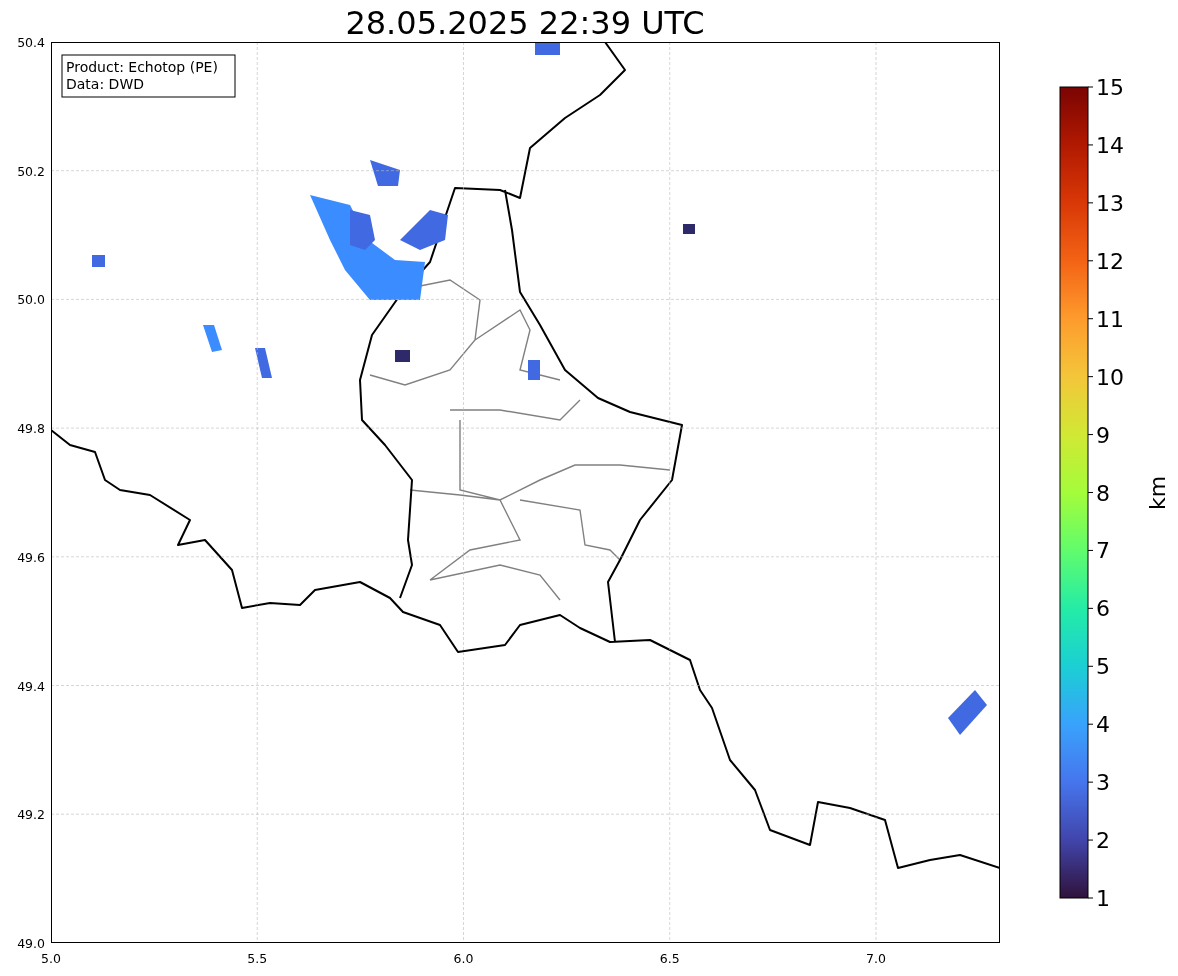 Image resolution: width=1178 pixels, height=976 pixels. I want to click on colorbar-label: km, so click(1157, 493).